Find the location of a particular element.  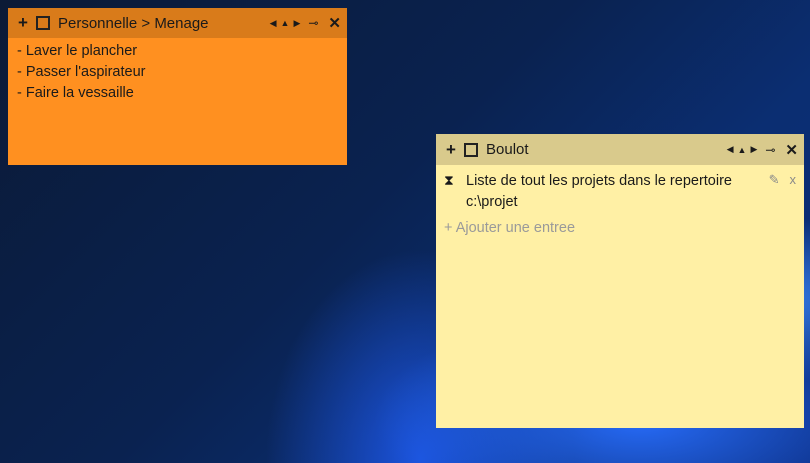

delete-icon: x is located at coordinates (793, 180).